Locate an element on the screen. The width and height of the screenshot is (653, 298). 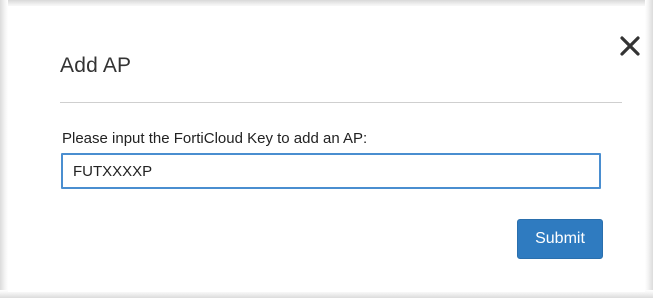
submit-button: Submit is located at coordinates (560, 239).